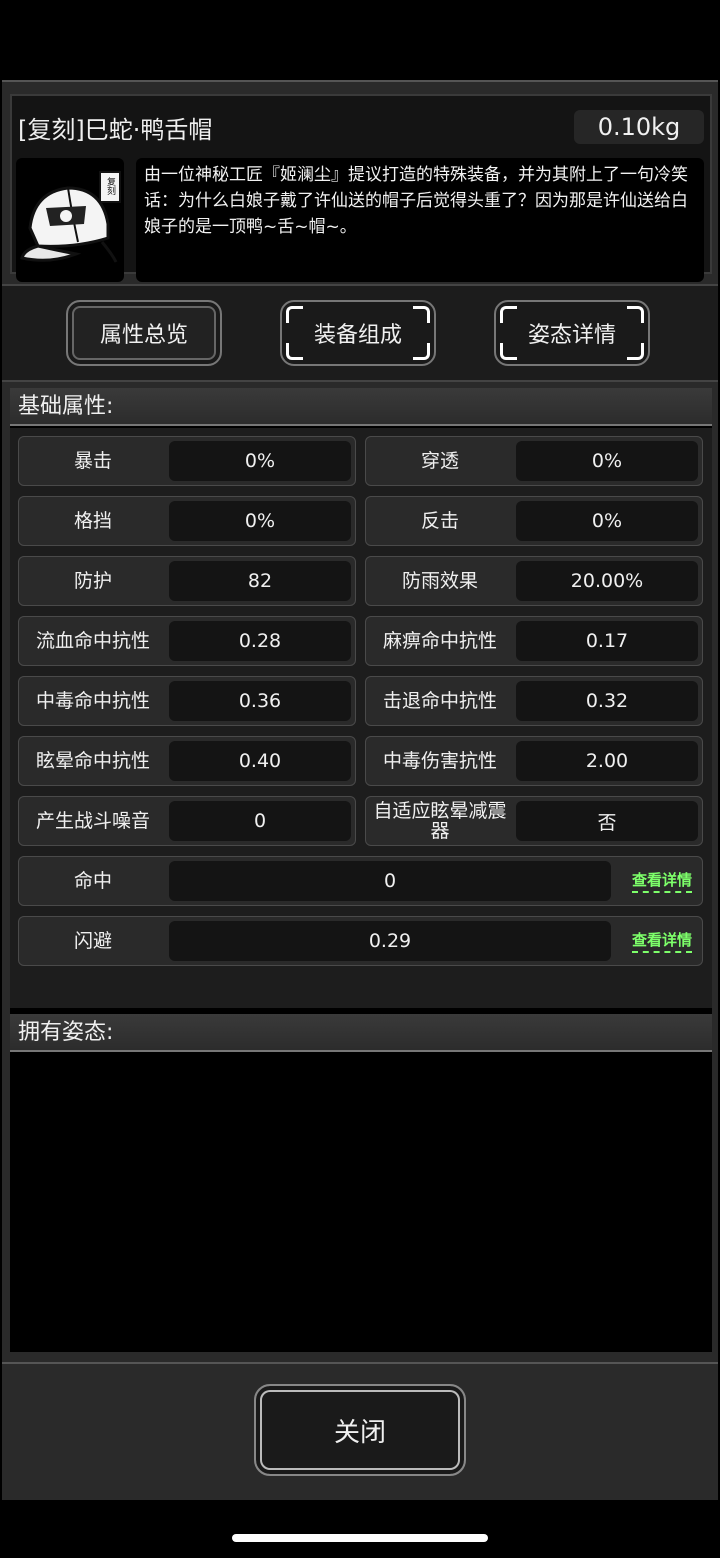 The image size is (720, 1558). I want to click on stat-cell-poison-resist: 中毒命中抗性 0.36, so click(187, 701).